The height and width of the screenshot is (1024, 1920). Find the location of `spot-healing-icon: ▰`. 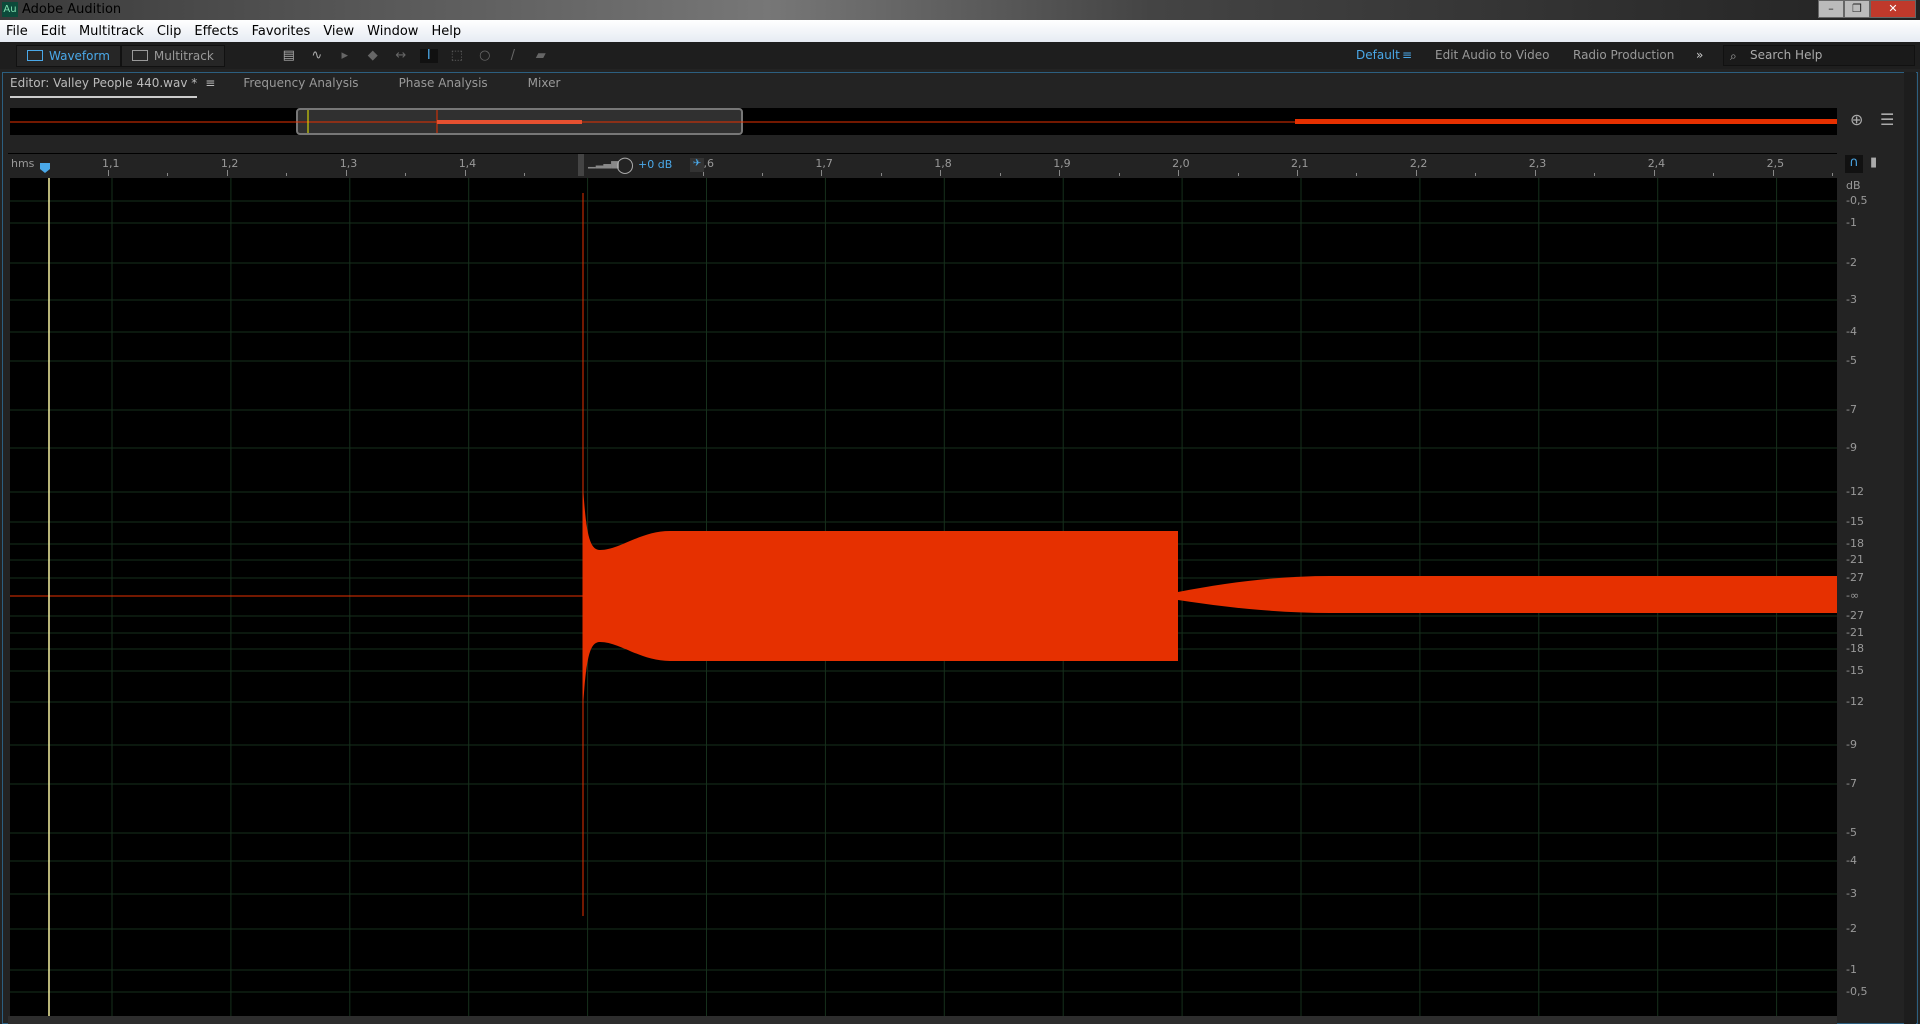

spot-healing-icon: ▰ is located at coordinates (541, 55).